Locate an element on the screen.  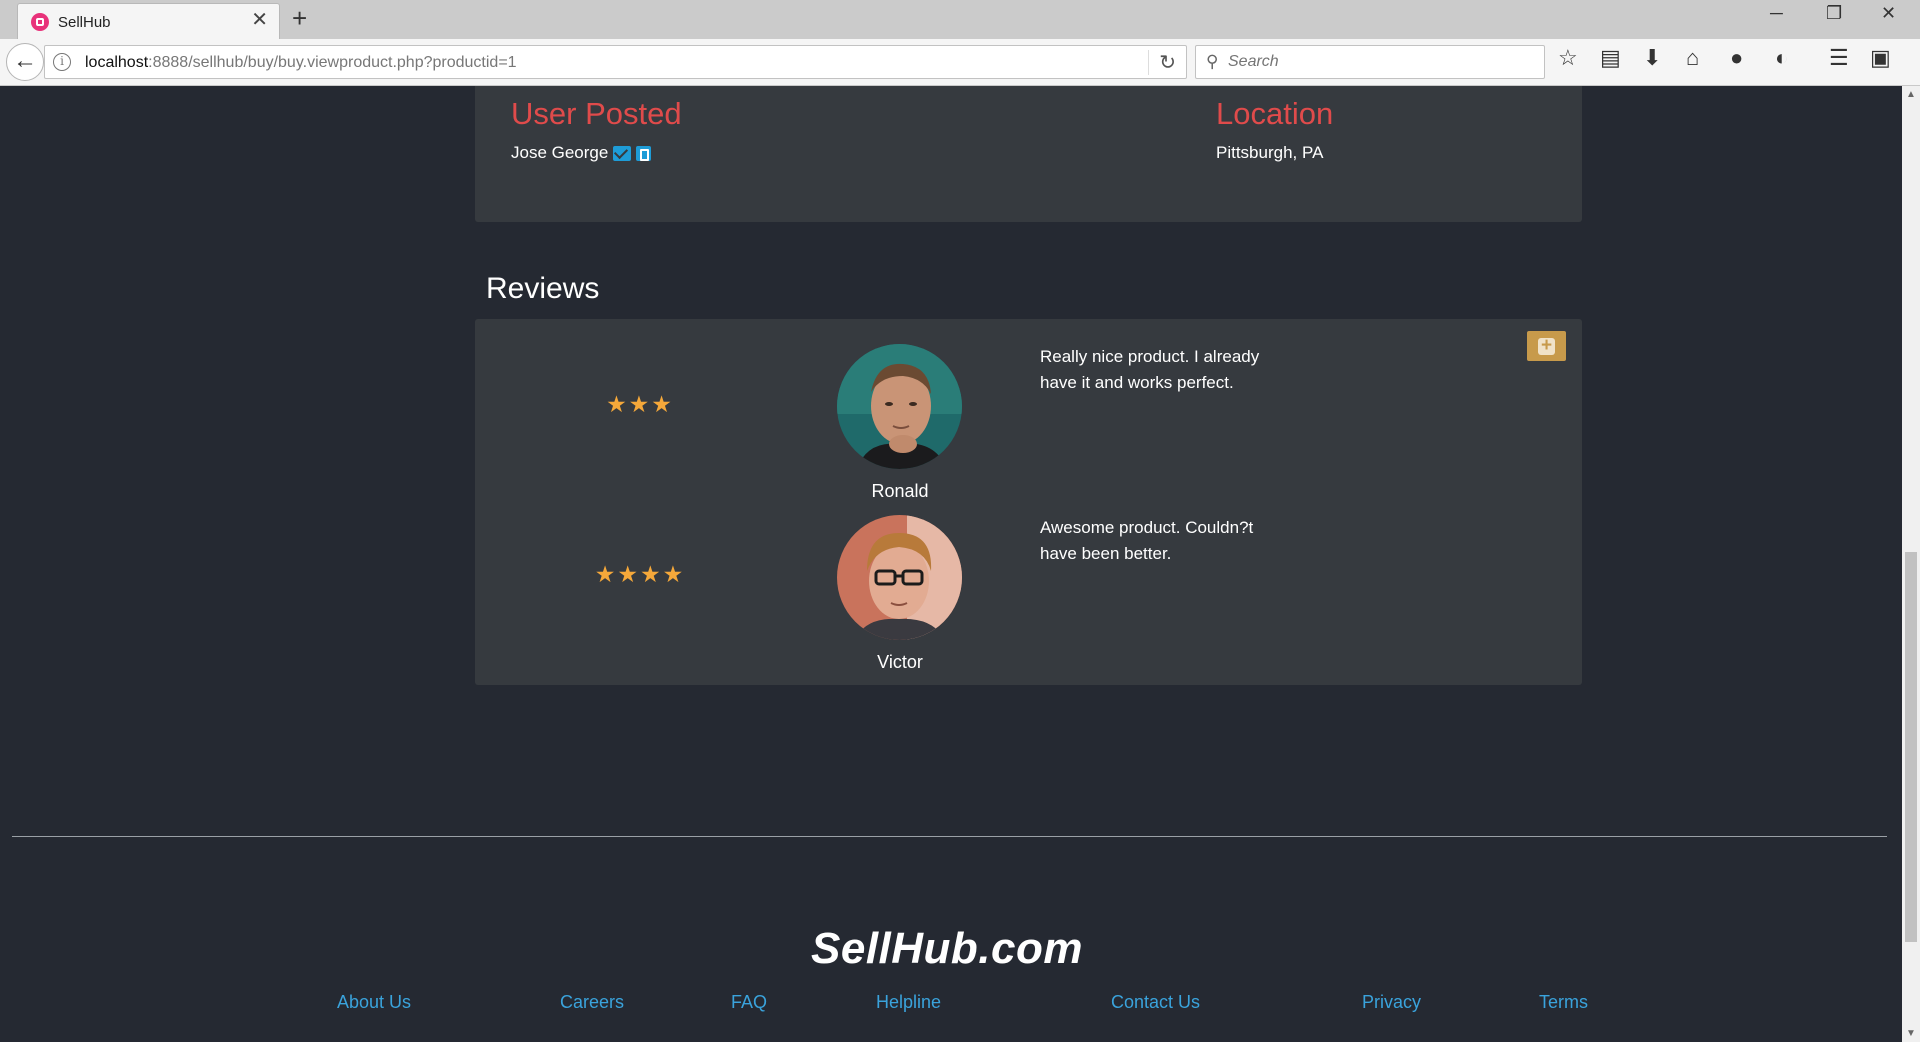
browser-tab: SellHub ✕ is located at coordinates (148, 21).